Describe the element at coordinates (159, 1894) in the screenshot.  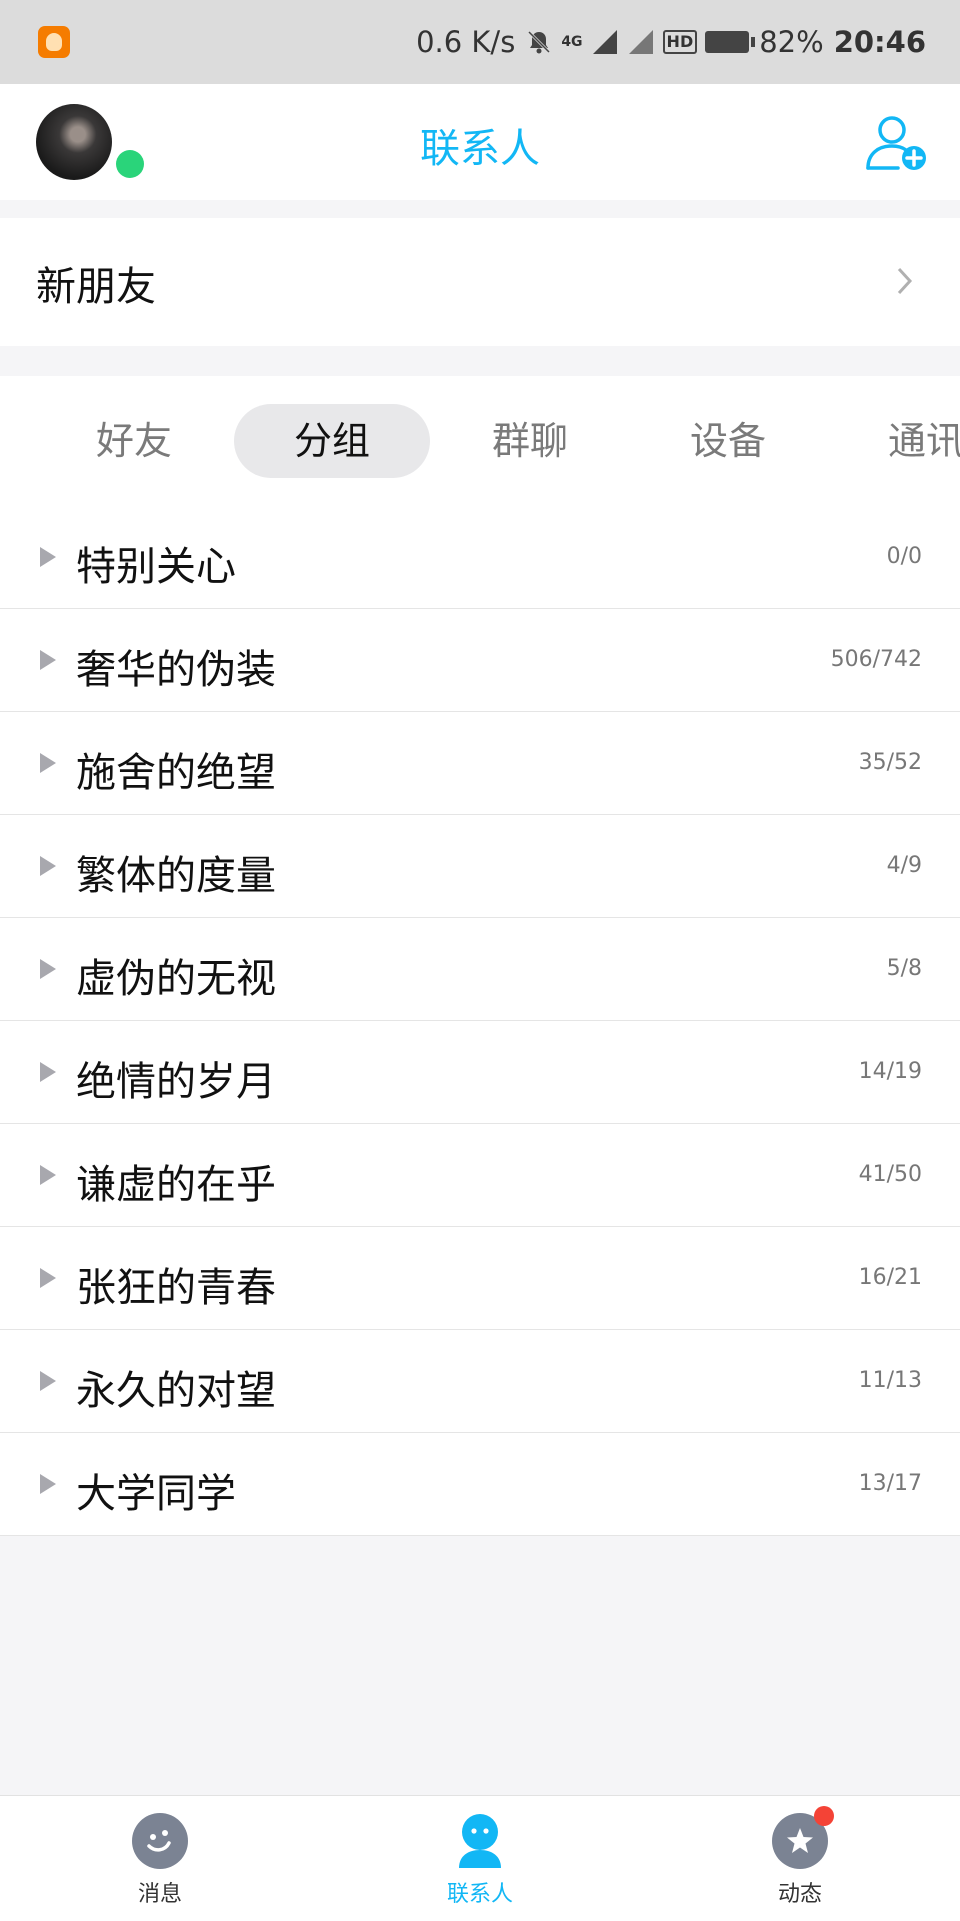
I see `nav-messages-label: 消息` at that location.